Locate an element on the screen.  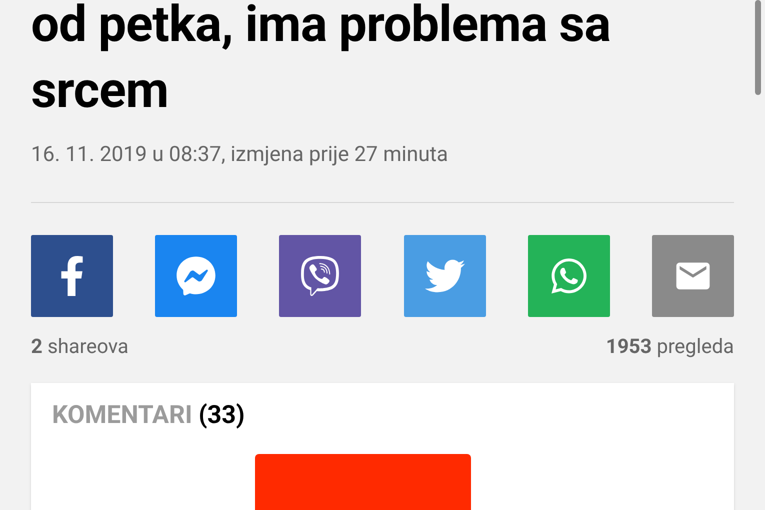
comments-label: KOMENTARI is located at coordinates (122, 415).